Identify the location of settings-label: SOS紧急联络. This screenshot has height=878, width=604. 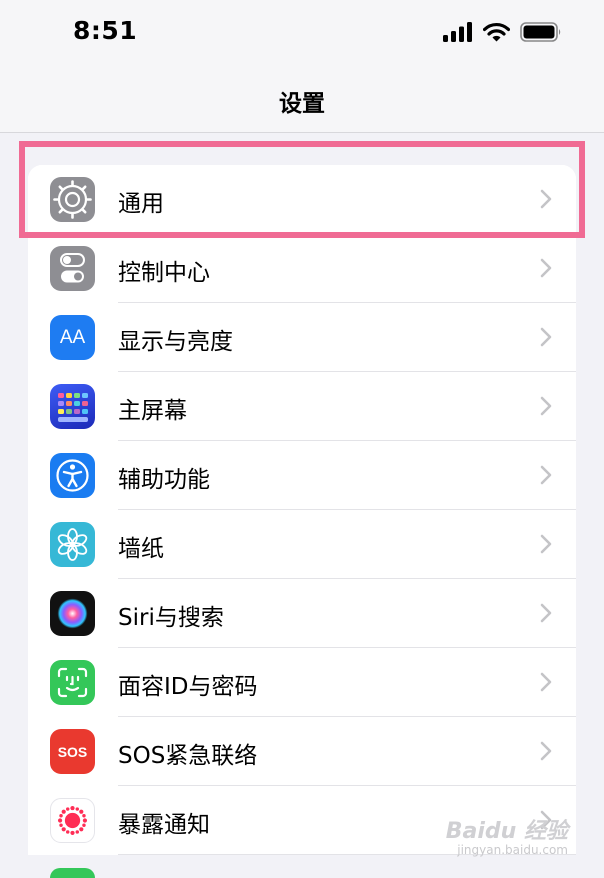
(188, 756).